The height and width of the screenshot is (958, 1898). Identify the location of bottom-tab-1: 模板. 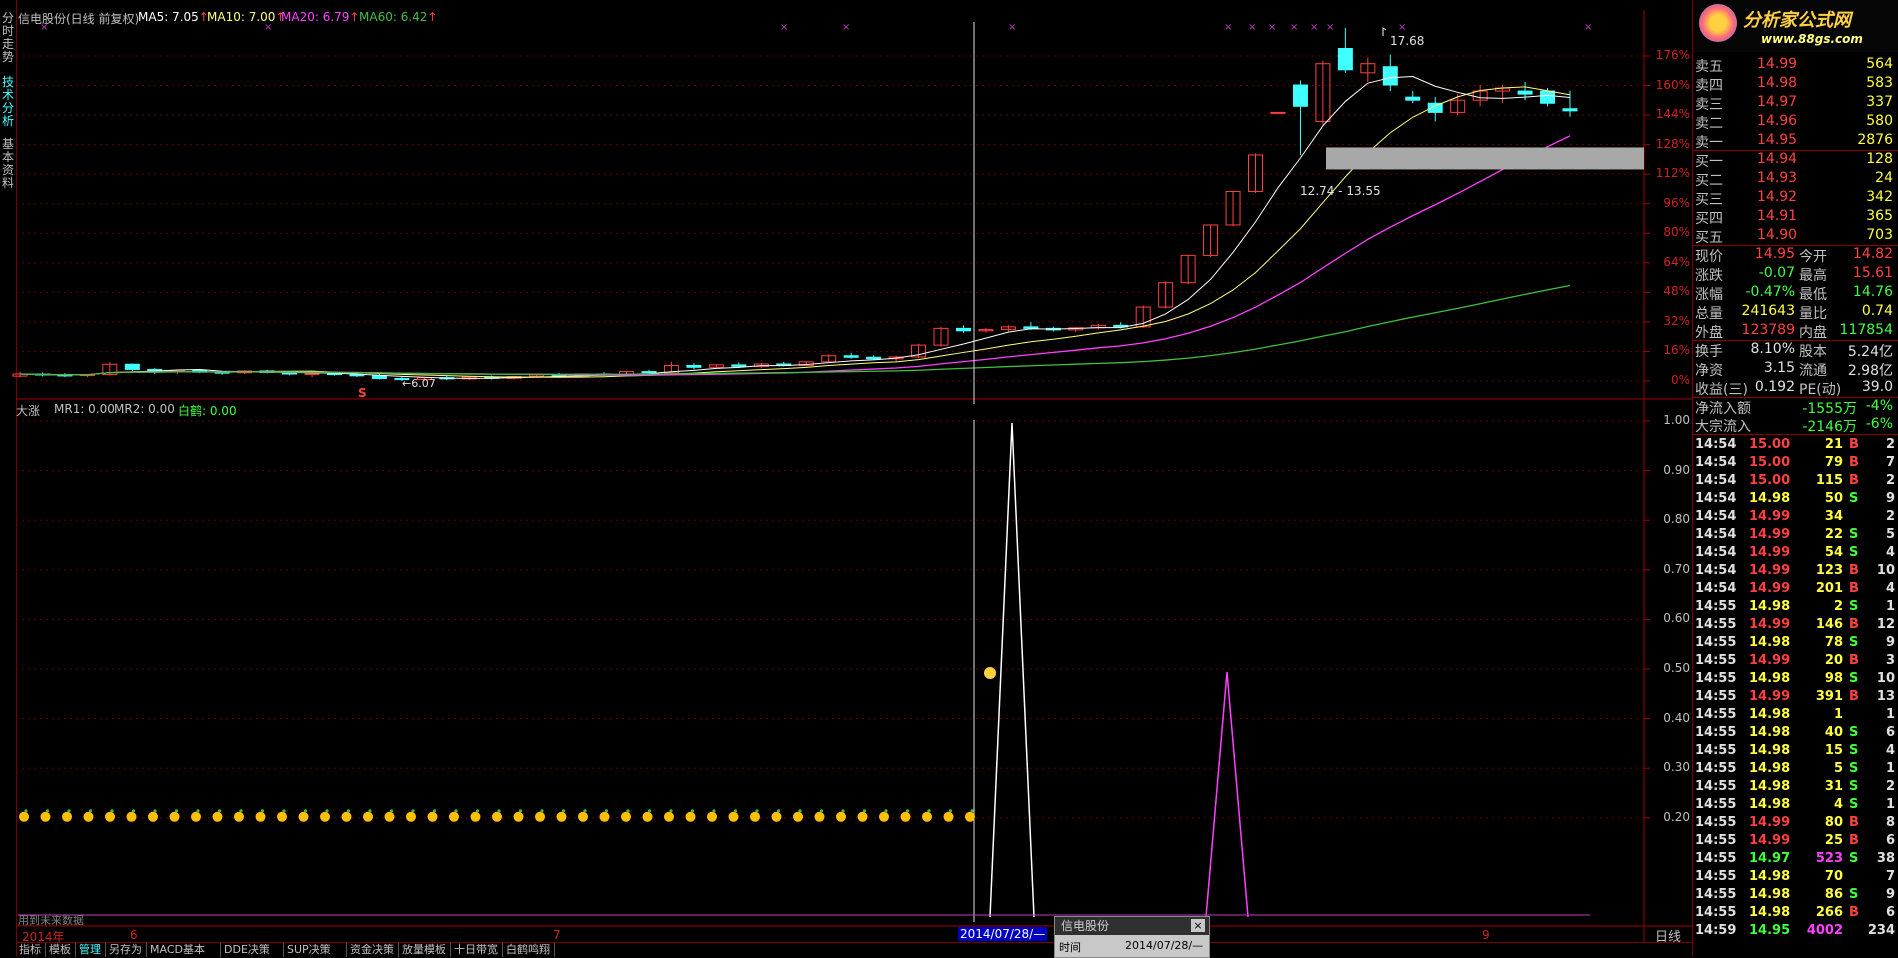
(61, 950).